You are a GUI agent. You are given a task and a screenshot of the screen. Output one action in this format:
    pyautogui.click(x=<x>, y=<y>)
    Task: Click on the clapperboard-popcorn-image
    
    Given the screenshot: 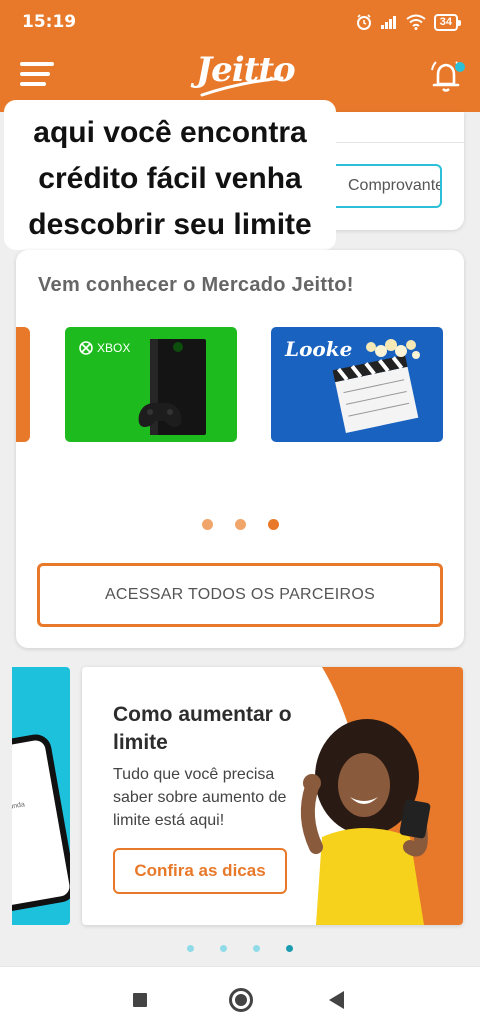 What is the action you would take?
    pyautogui.click(x=376, y=386)
    